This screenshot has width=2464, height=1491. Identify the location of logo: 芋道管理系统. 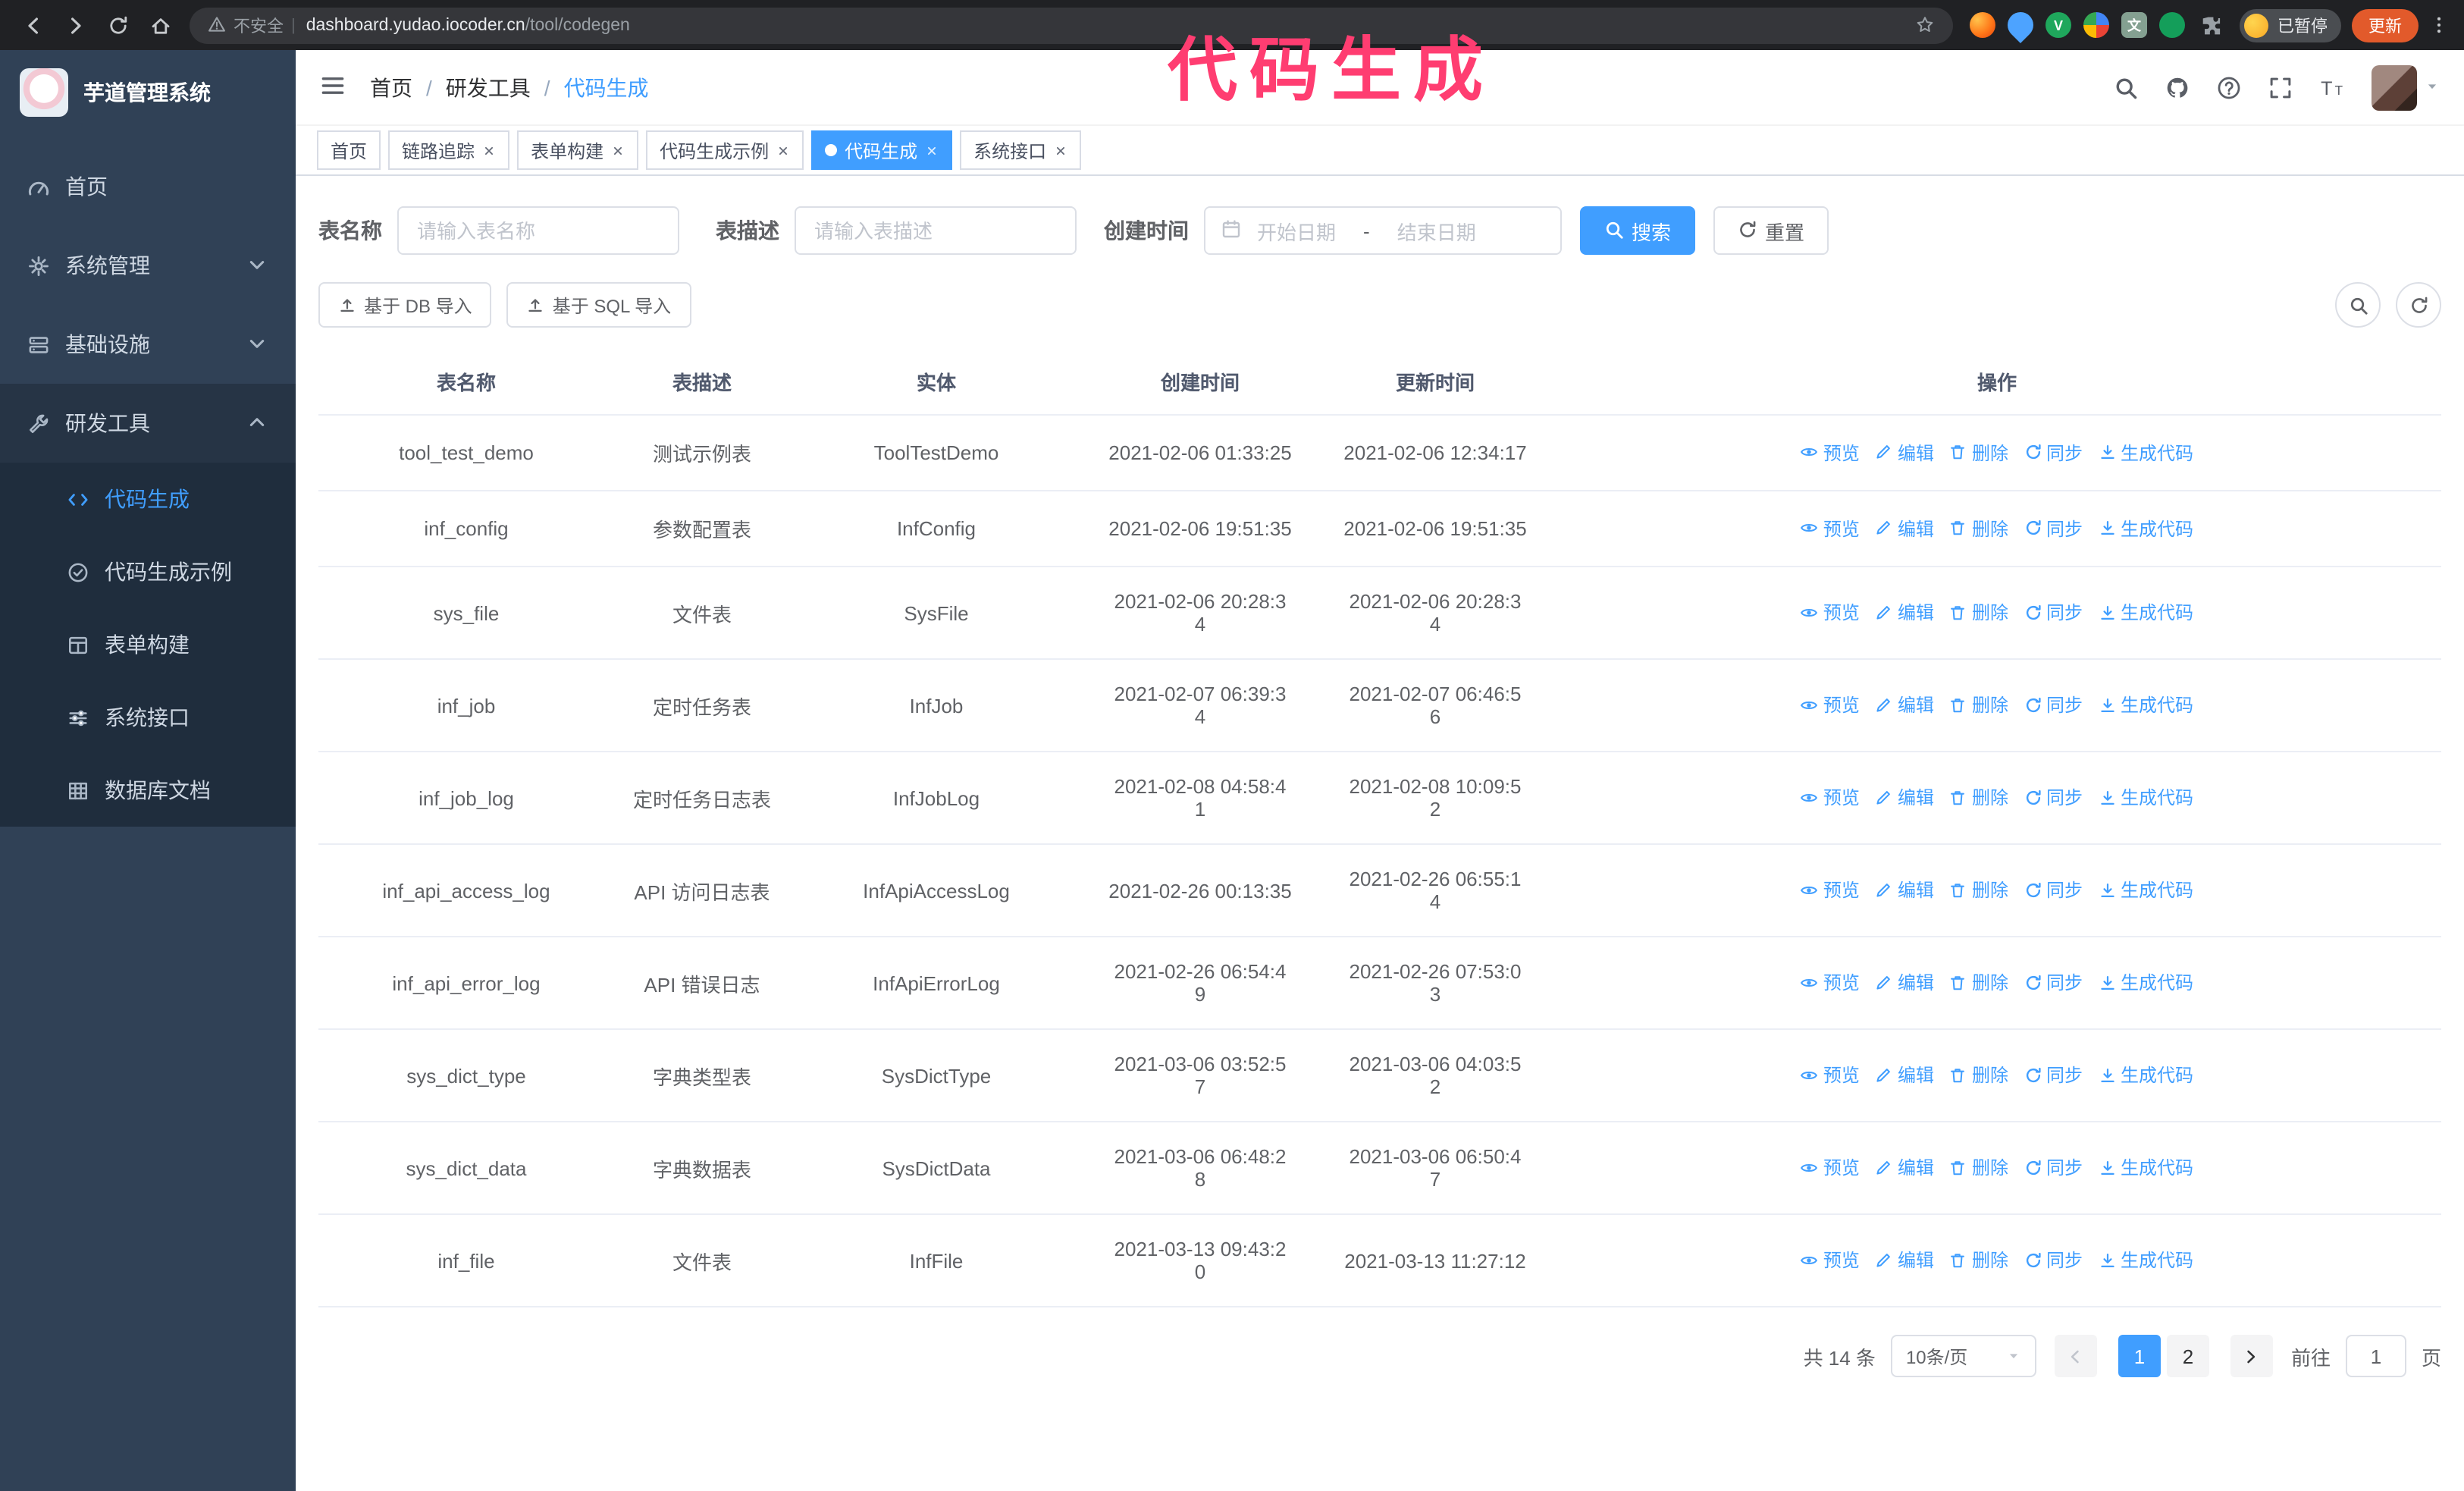
(148, 92).